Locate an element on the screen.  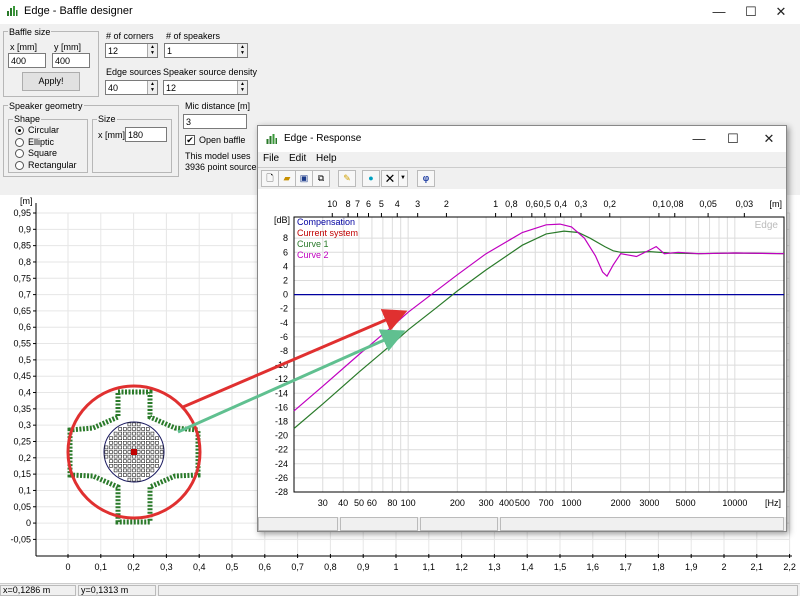
baffle-x-input: 400 is located at coordinates (27, 60).